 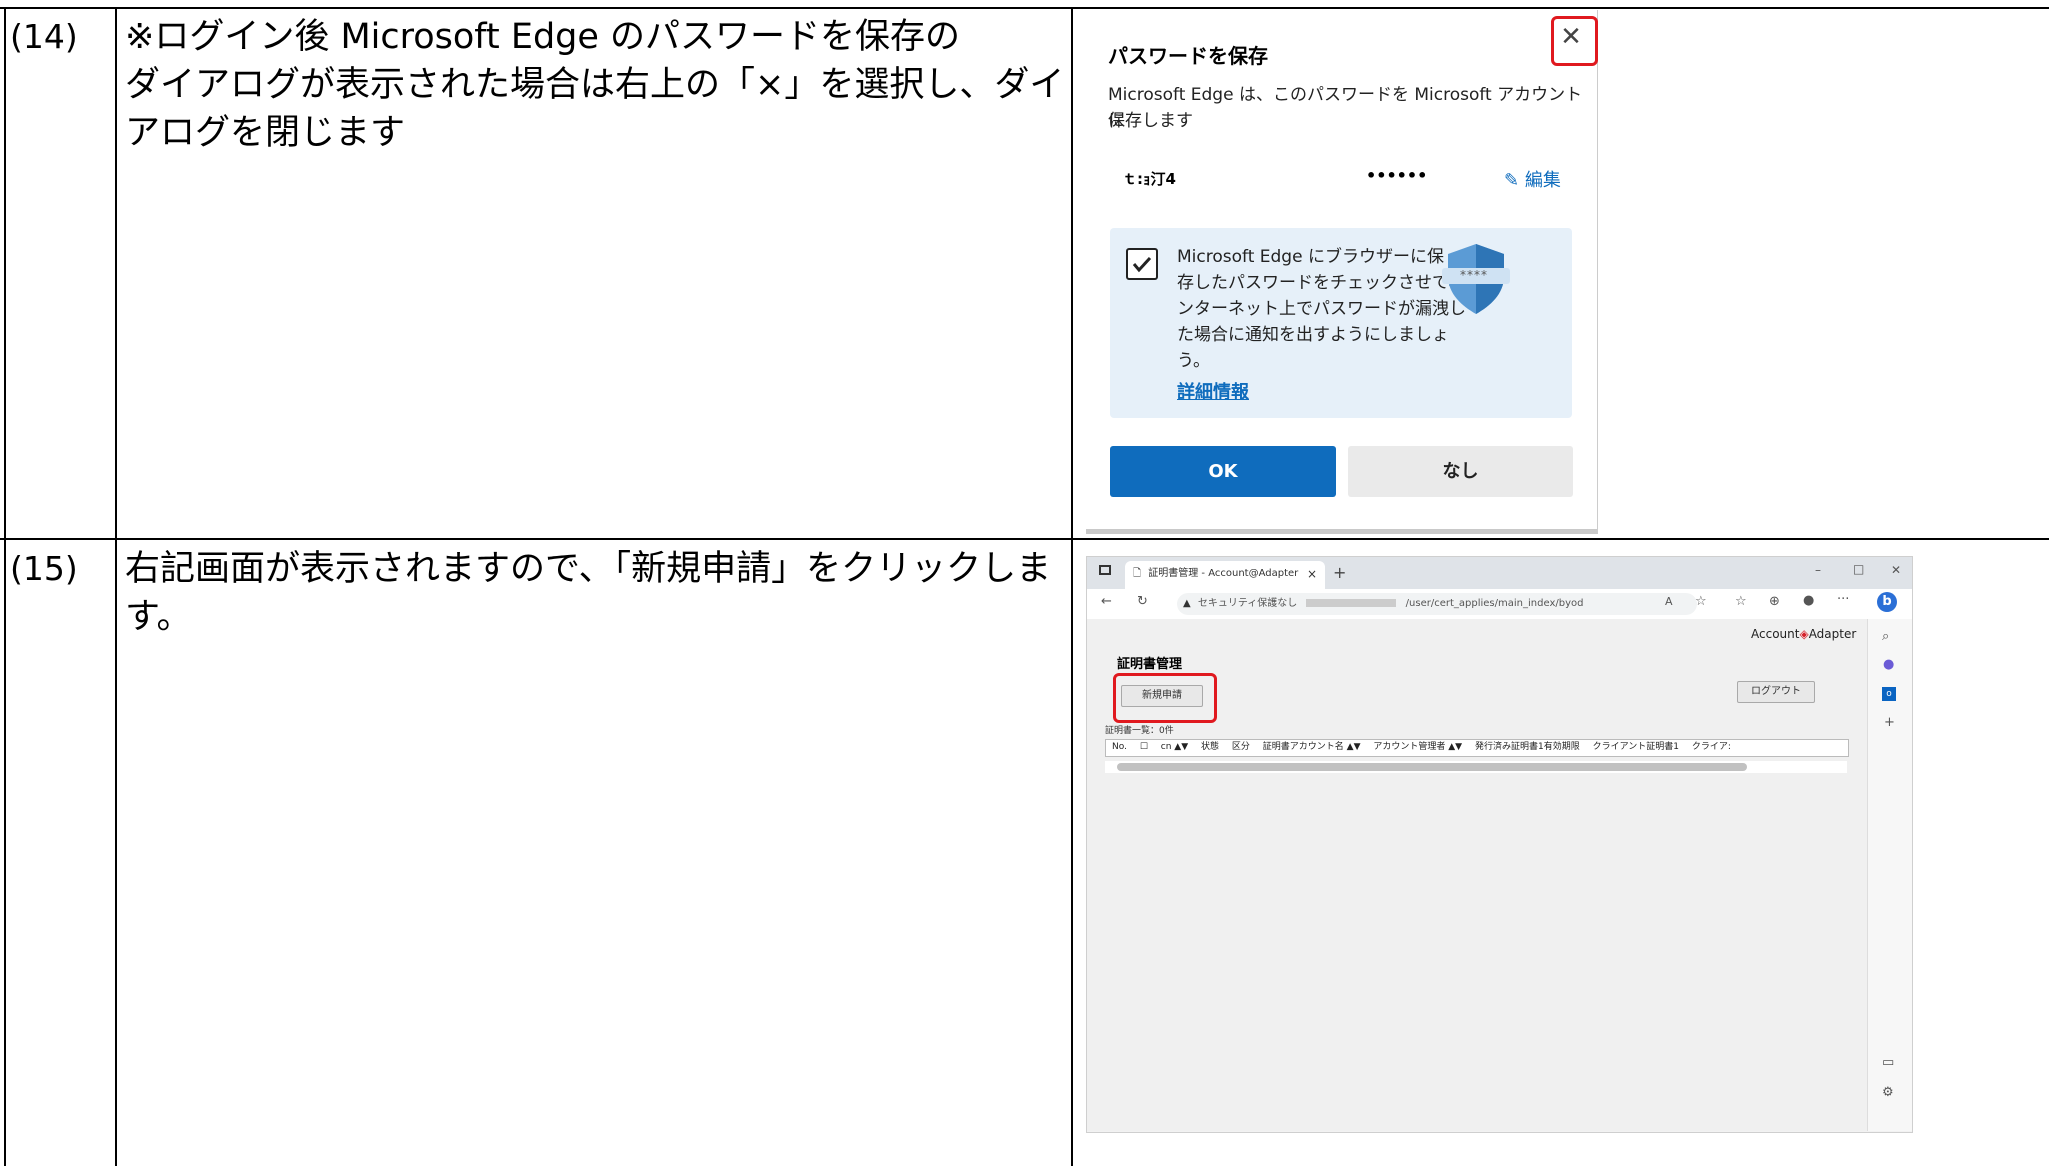 What do you see at coordinates (1527, 747) in the screenshot?
I see `col-expiry: 発行済み証明書1有効期限` at bounding box center [1527, 747].